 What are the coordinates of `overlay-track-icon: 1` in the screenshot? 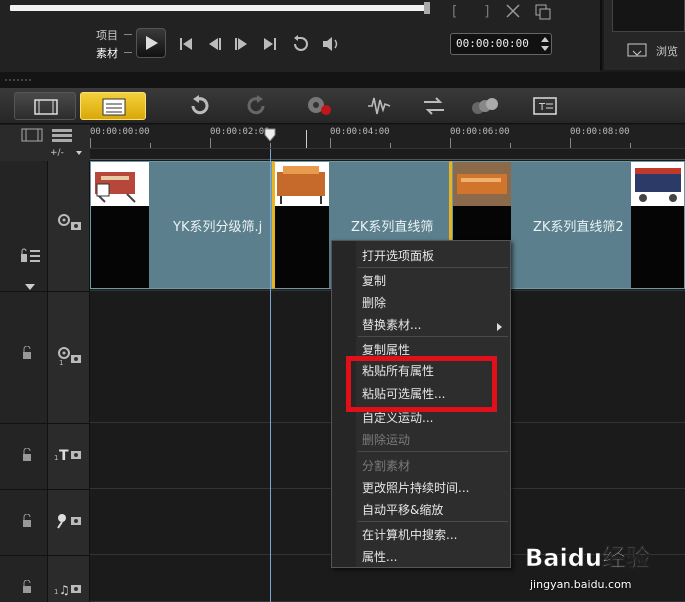 It's located at (70, 356).